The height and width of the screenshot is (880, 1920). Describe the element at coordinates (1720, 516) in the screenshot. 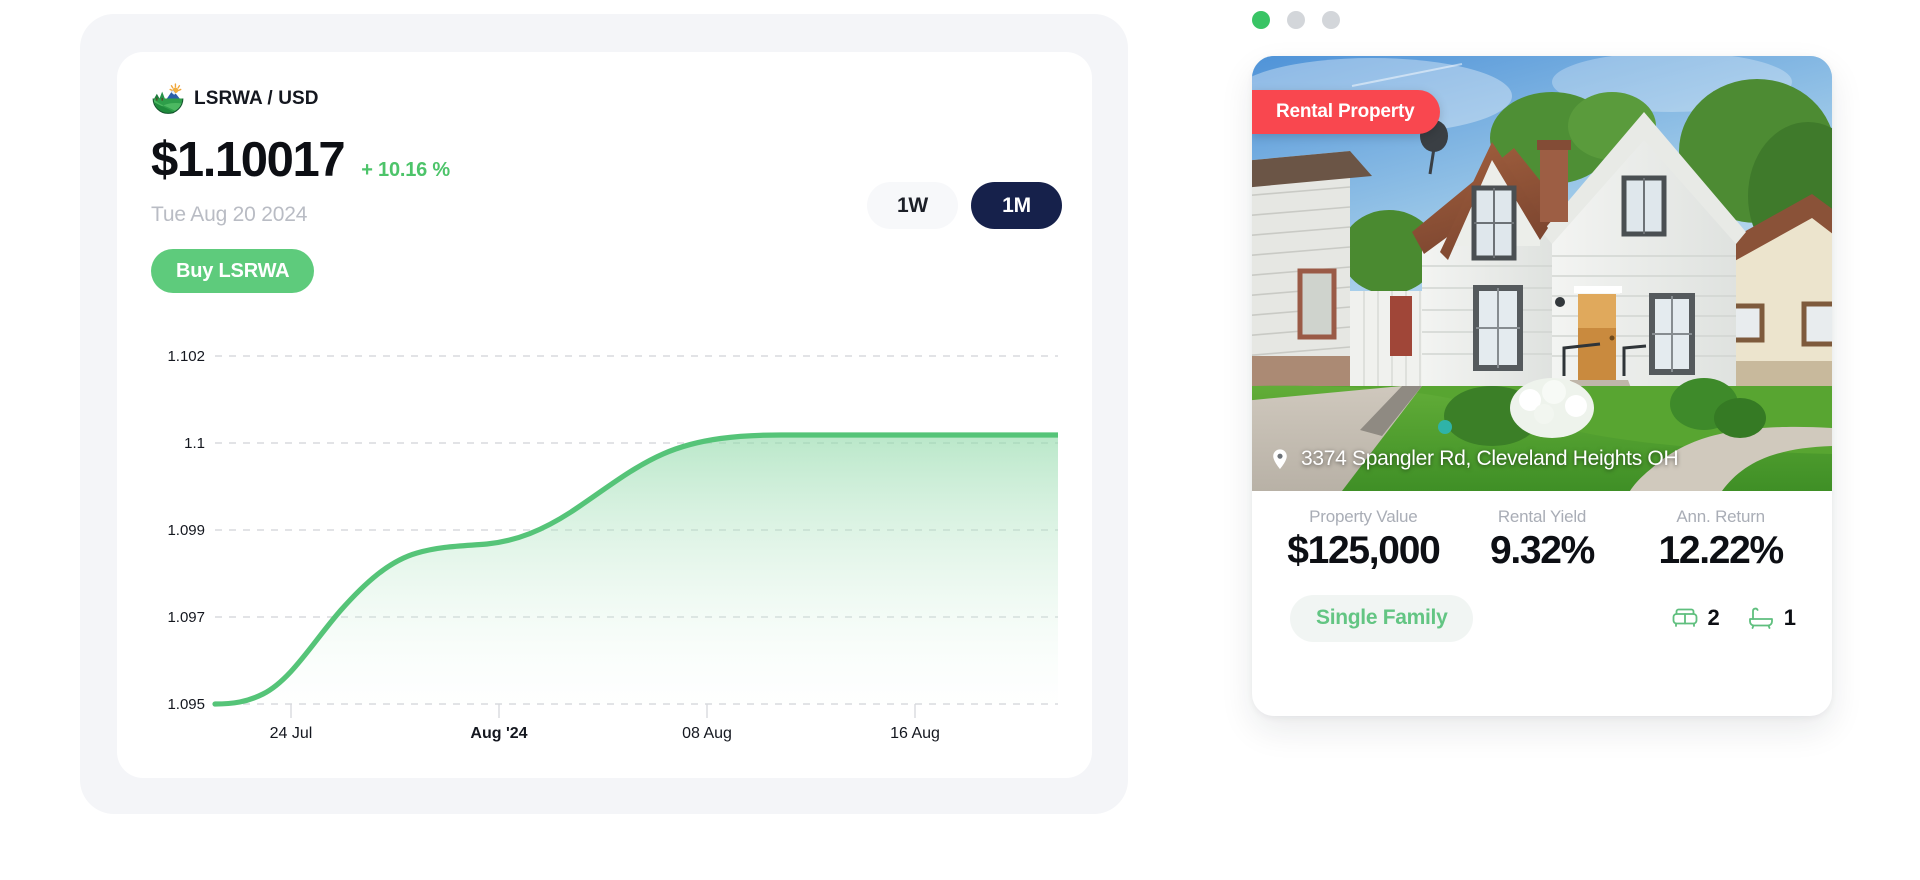

I see `stat-label: Ann. Return` at that location.